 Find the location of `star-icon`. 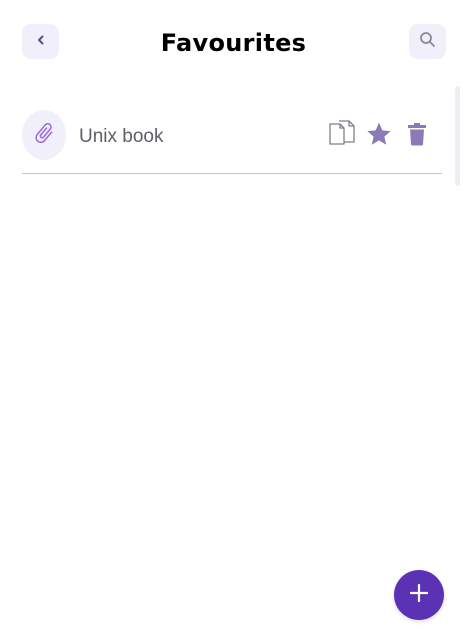

star-icon is located at coordinates (379, 134).